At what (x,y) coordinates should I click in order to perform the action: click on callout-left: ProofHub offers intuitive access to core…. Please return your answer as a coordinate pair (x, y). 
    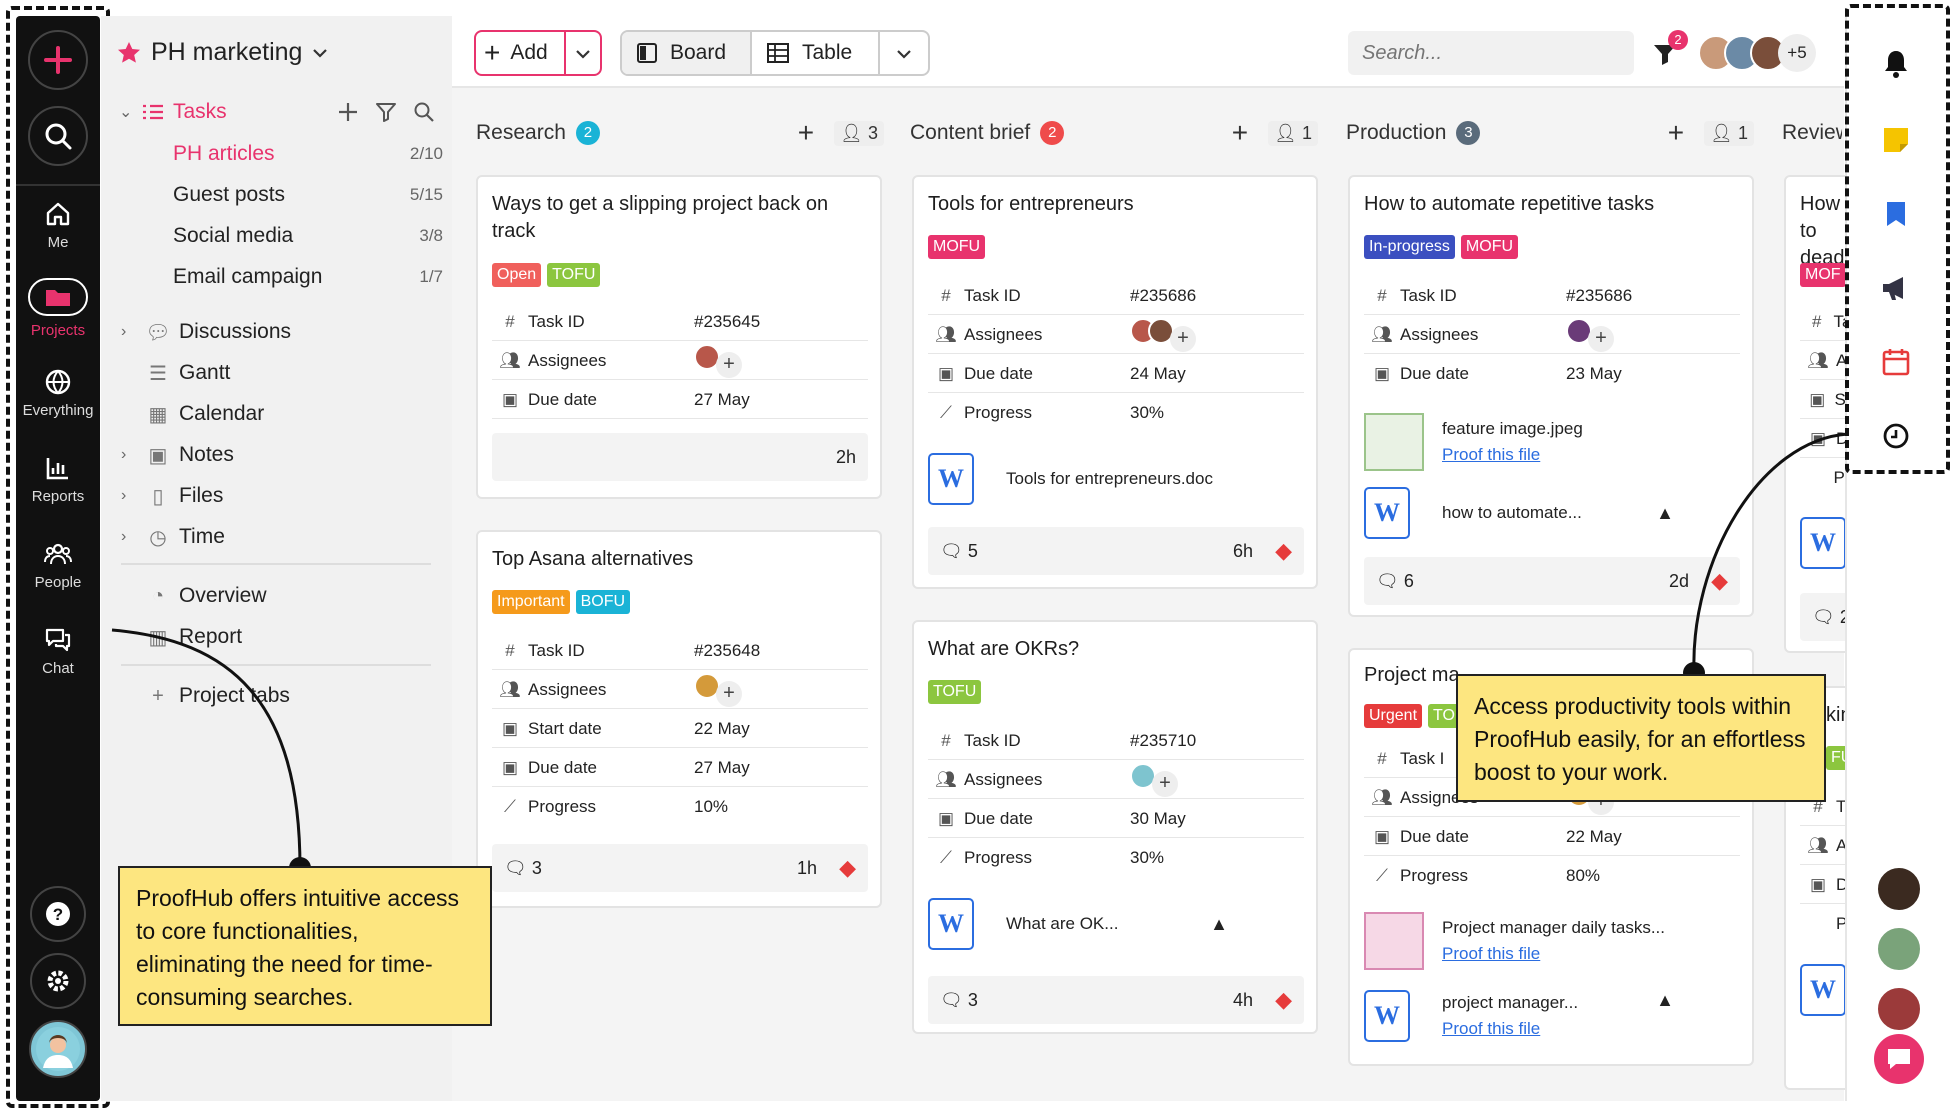
    Looking at the image, I should click on (305, 946).